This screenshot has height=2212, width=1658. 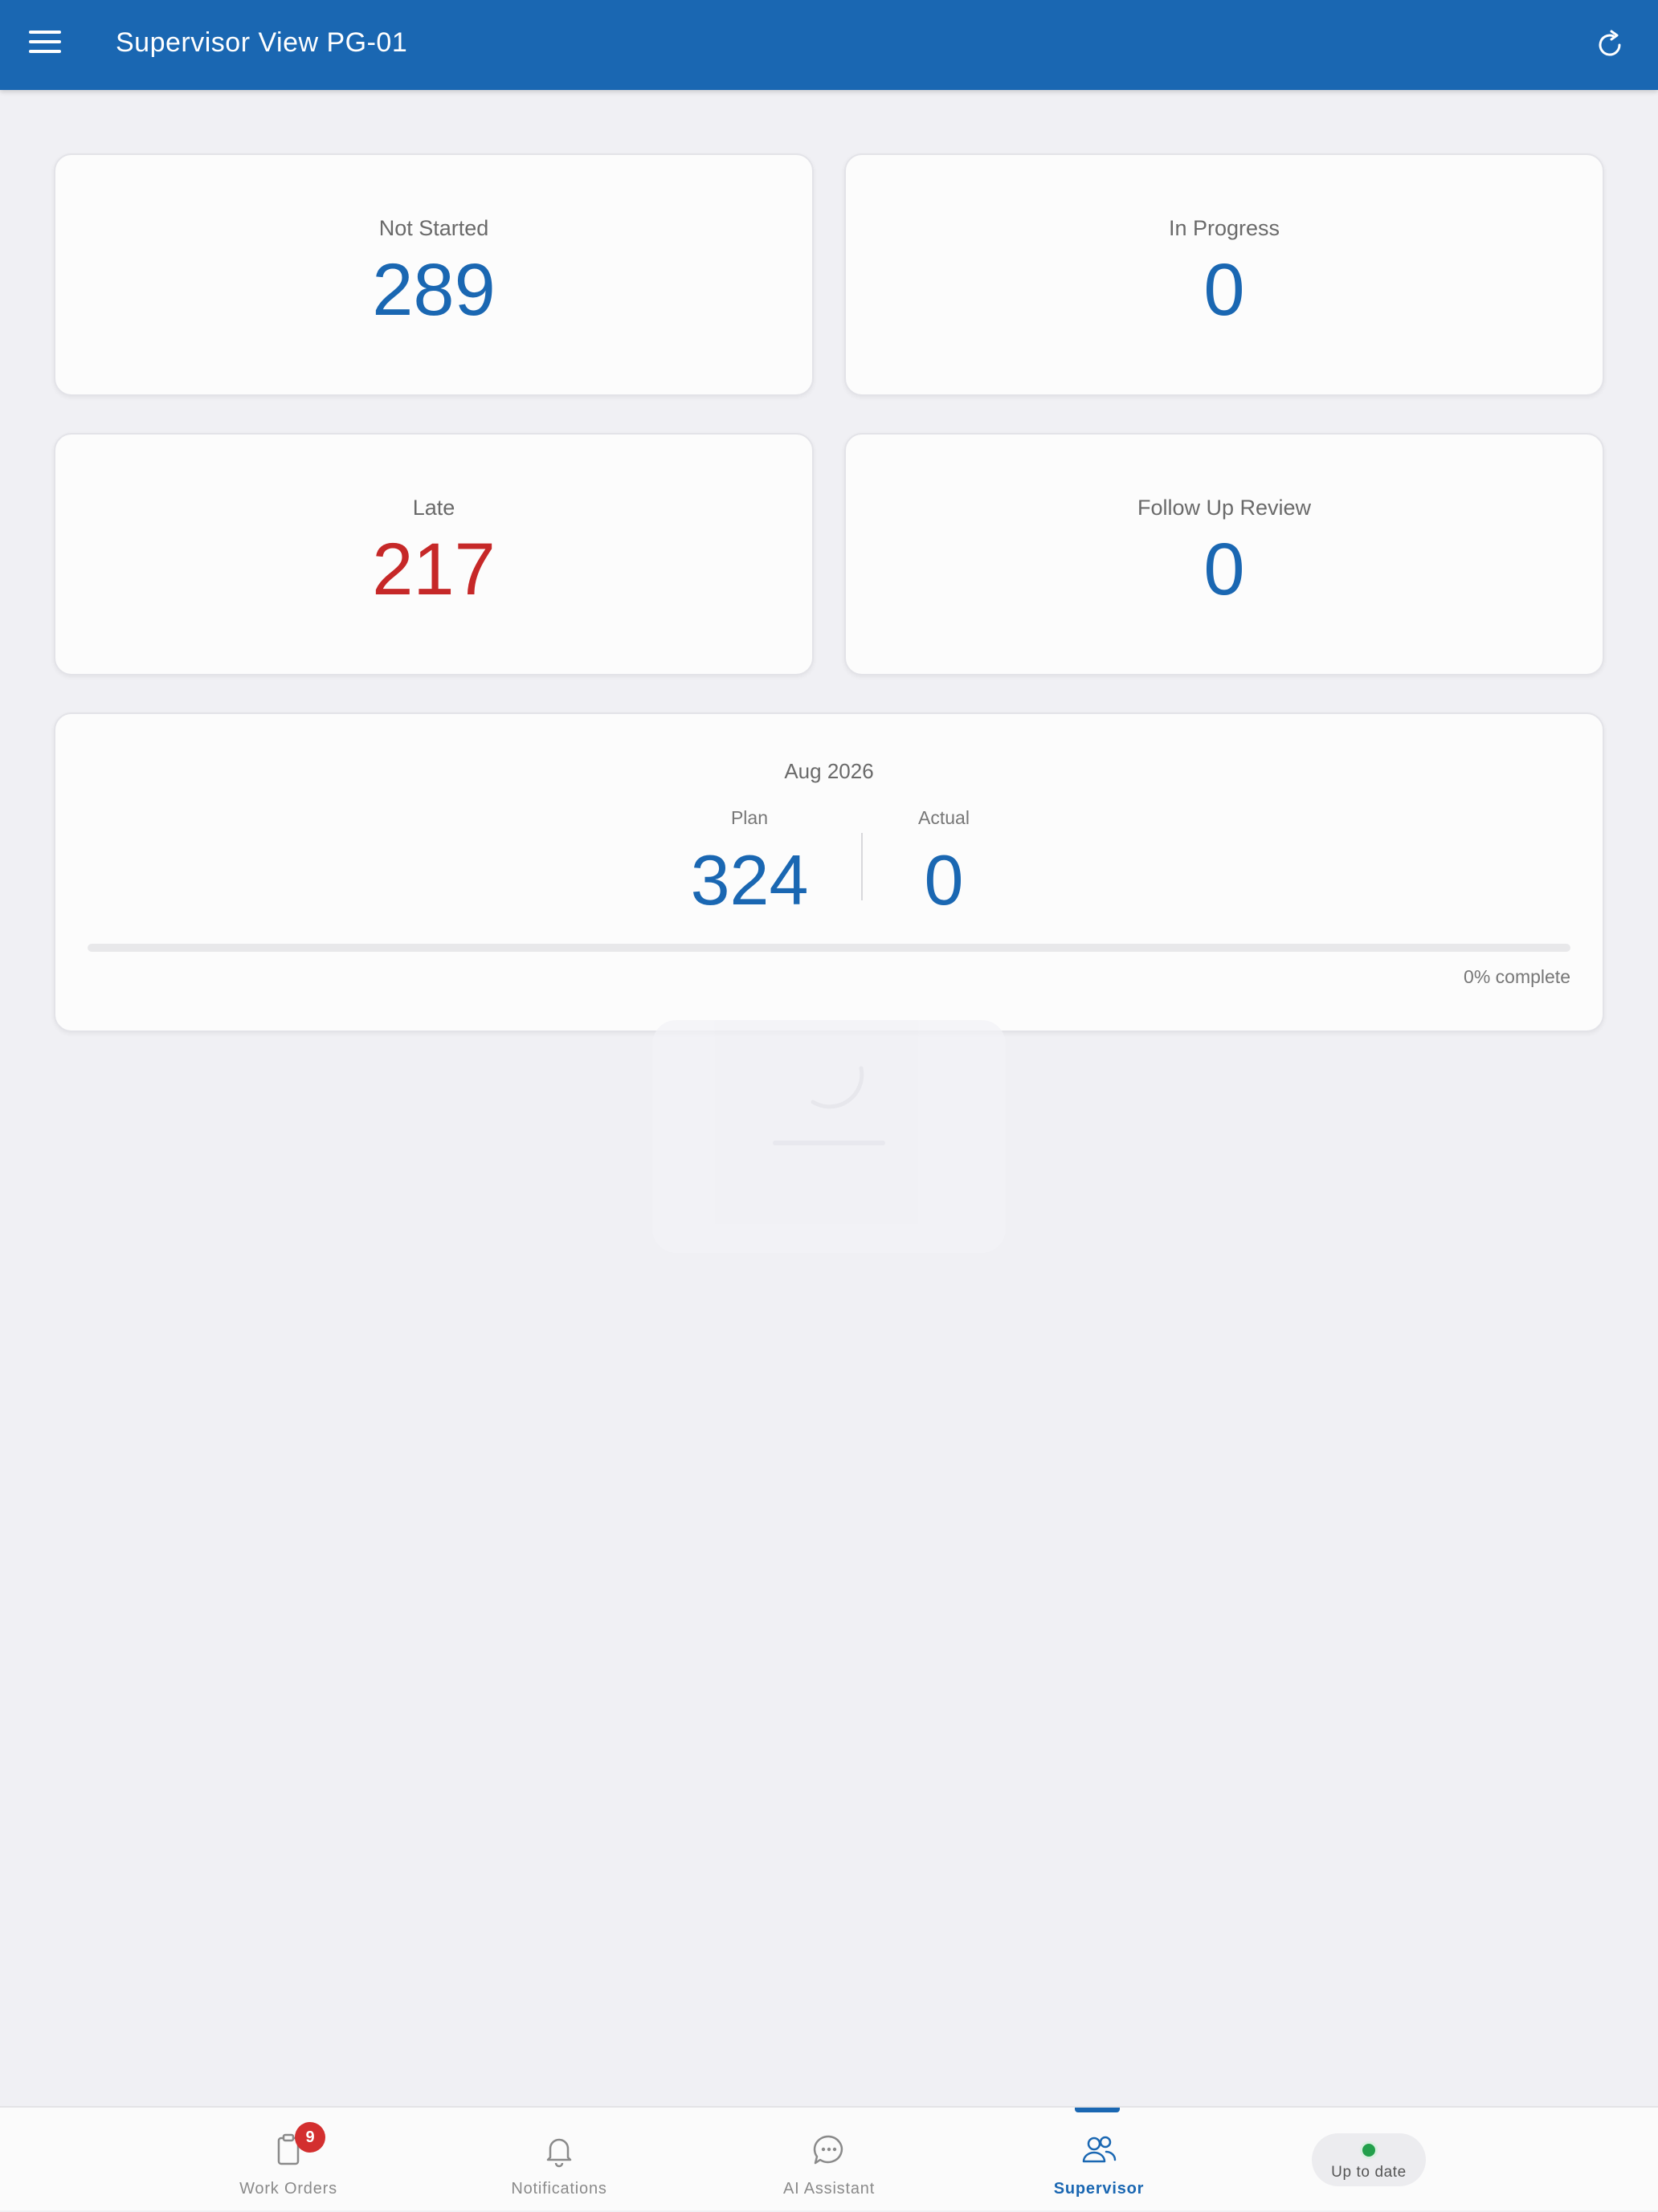 I want to click on stat-label: Not Started, so click(x=433, y=228).